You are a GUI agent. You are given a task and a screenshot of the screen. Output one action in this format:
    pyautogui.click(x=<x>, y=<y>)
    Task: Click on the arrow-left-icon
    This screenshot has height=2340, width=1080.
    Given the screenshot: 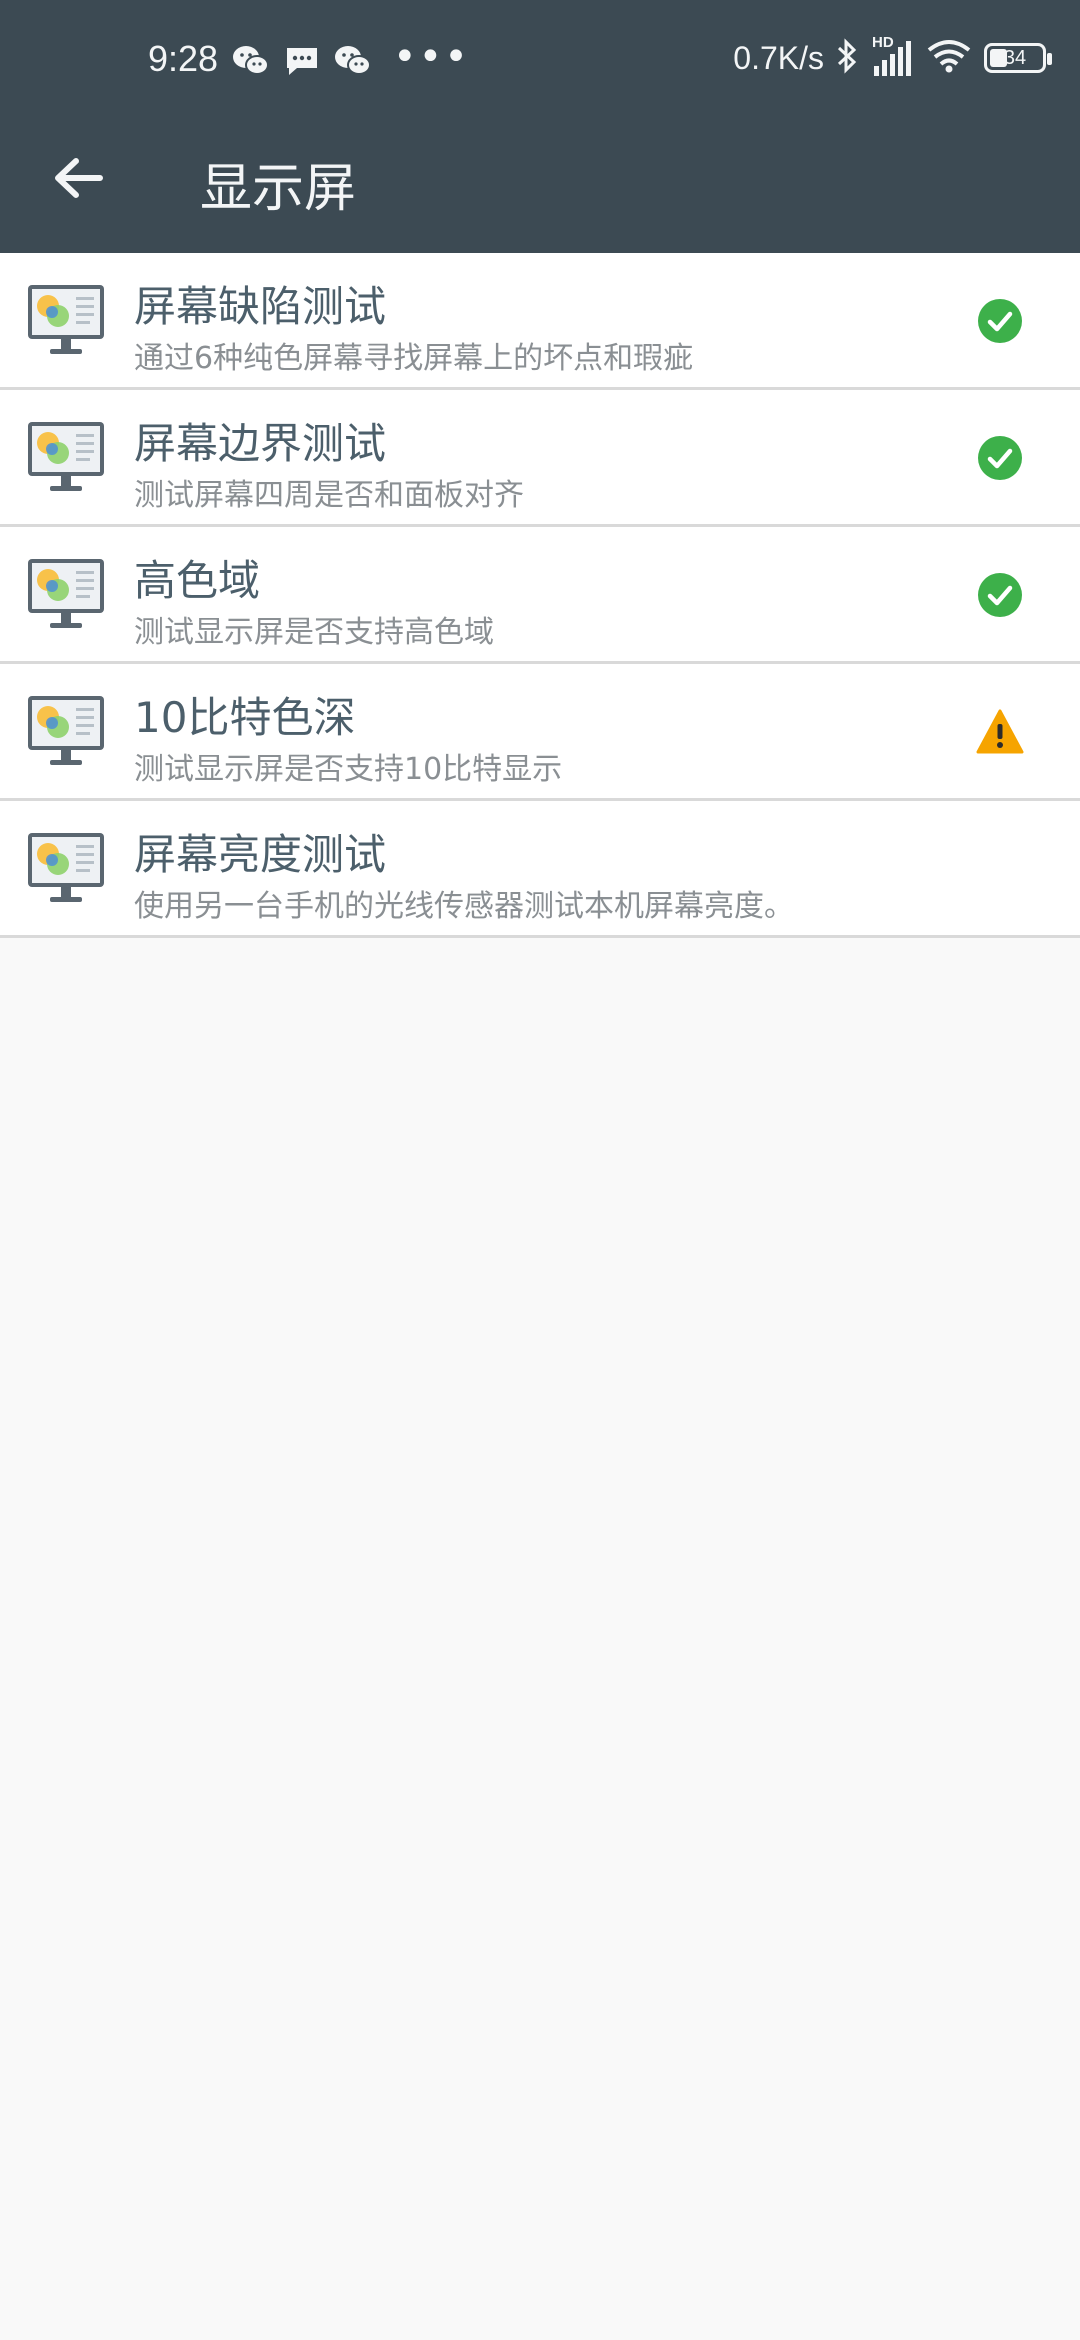 What is the action you would take?
    pyautogui.click(x=79, y=178)
    